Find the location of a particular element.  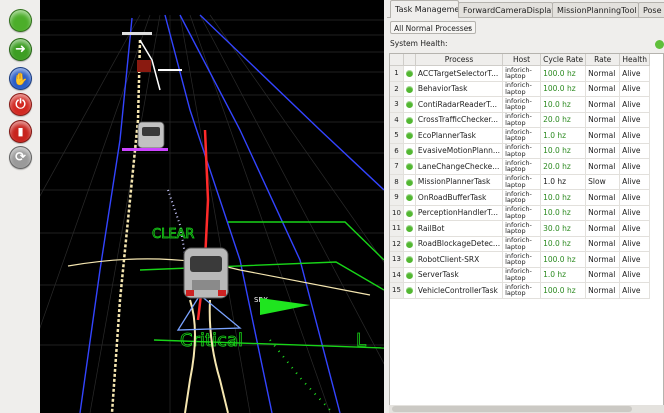

chevron-down-icon: ▾ is located at coordinates (469, 28).